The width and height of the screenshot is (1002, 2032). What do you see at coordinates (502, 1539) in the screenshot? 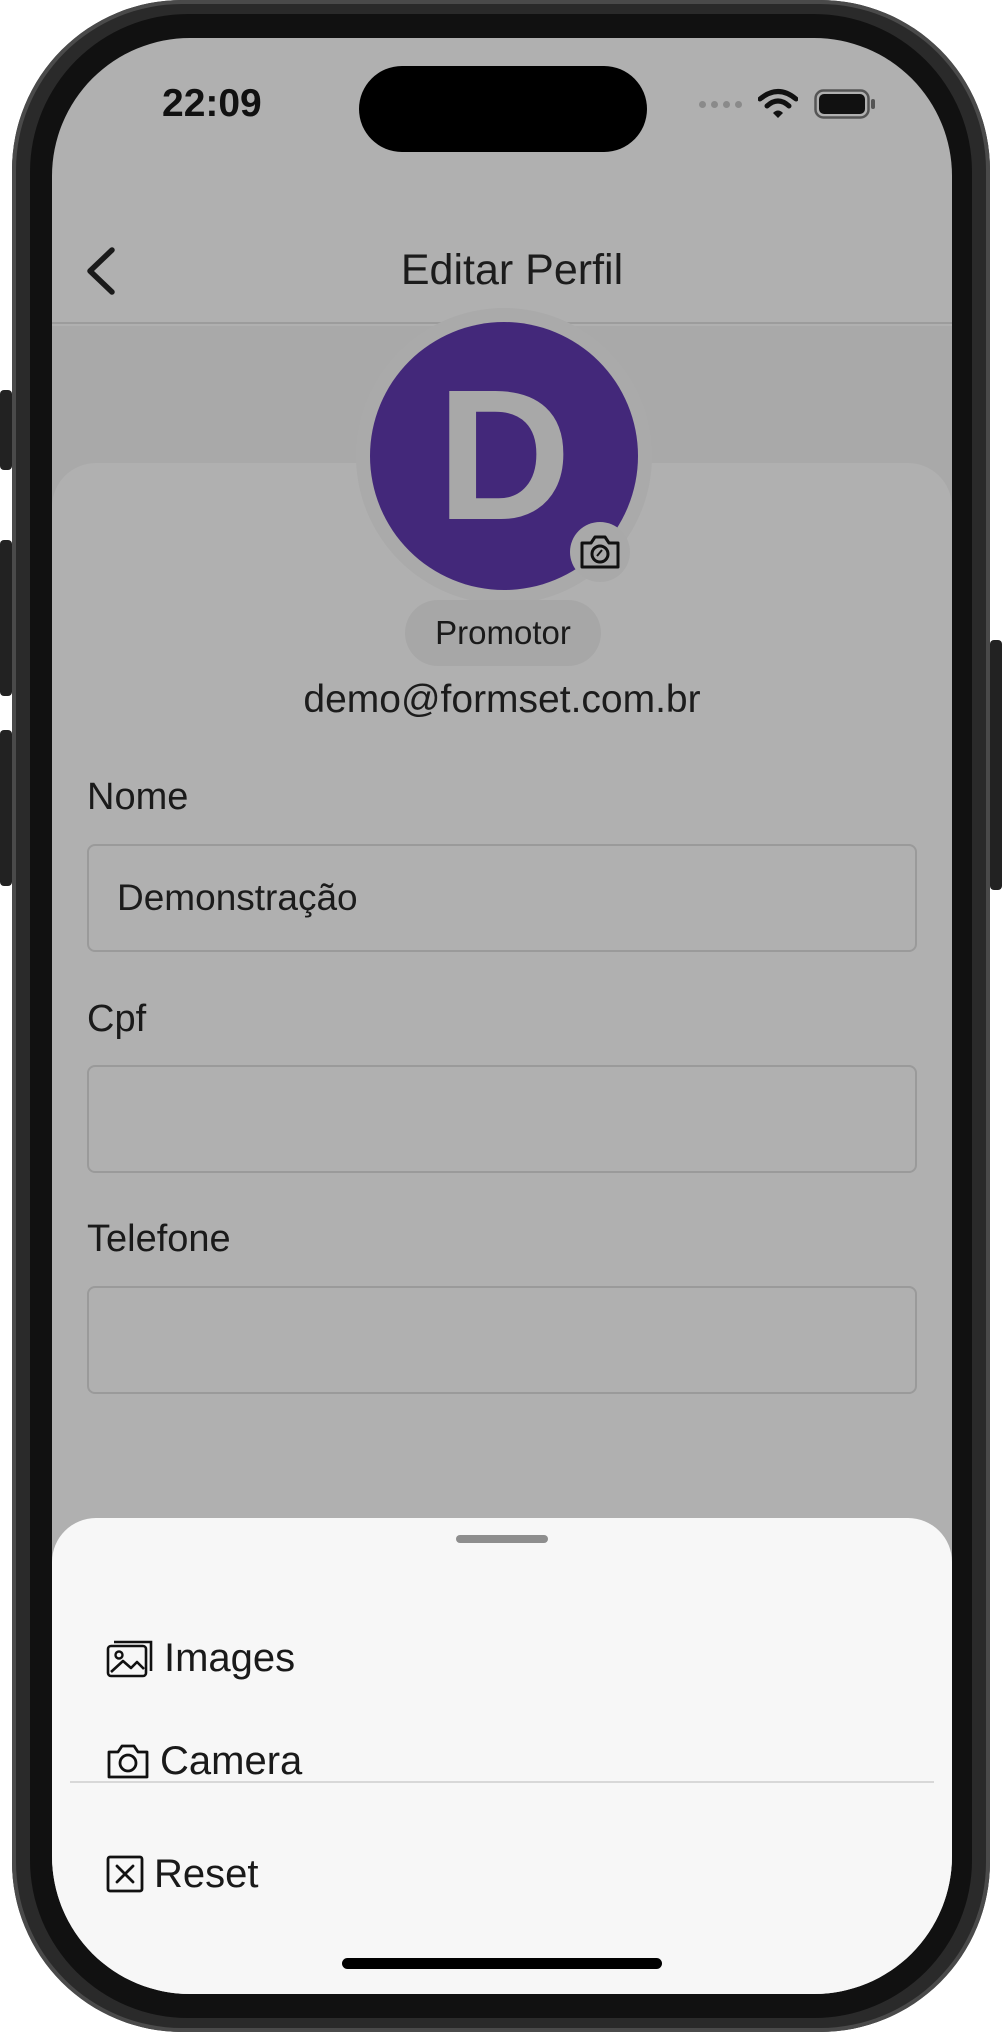
I see `sheet-grabber` at bounding box center [502, 1539].